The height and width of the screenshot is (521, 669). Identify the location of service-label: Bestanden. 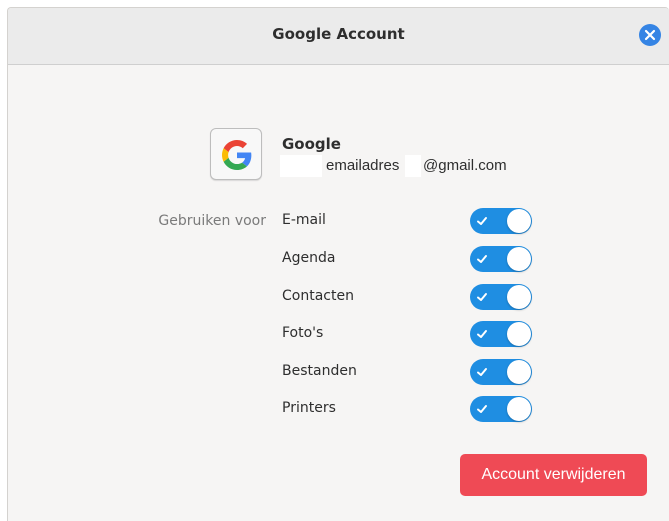
(319, 371).